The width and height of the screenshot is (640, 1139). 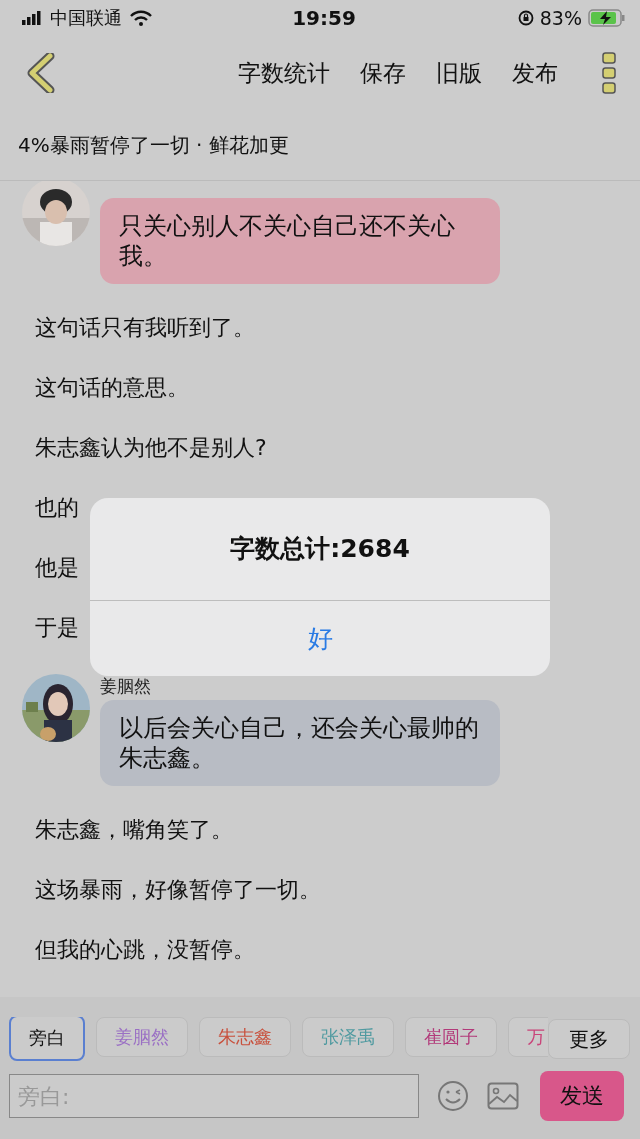 What do you see at coordinates (320, 549) in the screenshot?
I see `alert-title: 字数总计:2684` at bounding box center [320, 549].